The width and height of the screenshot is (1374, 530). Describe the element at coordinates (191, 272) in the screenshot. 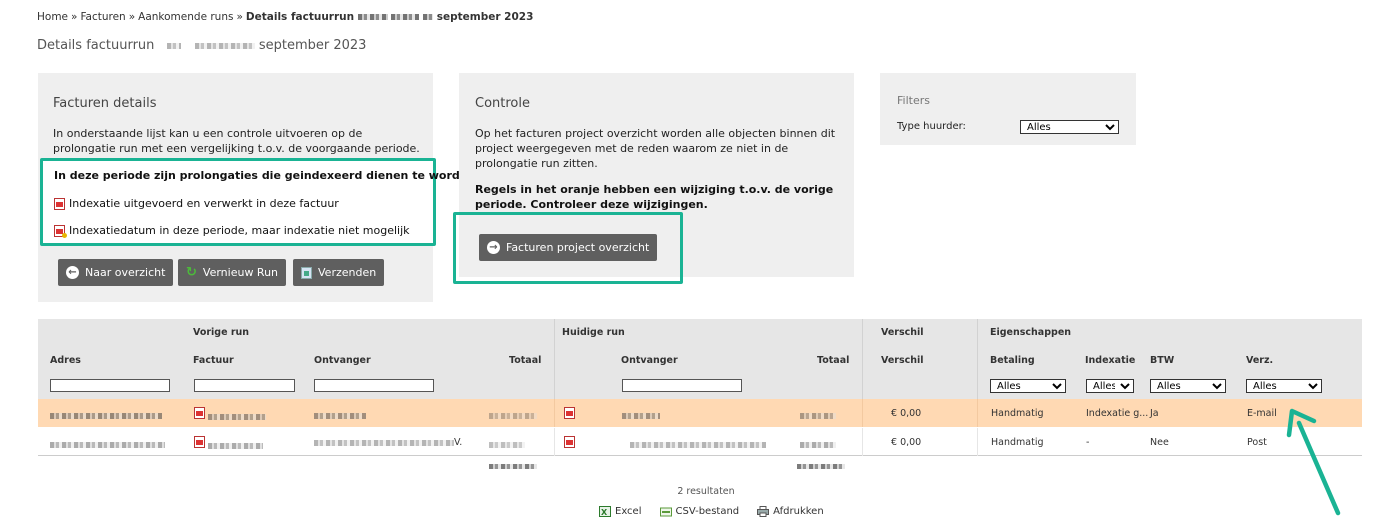

I see `refresh-icon: ↻` at that location.